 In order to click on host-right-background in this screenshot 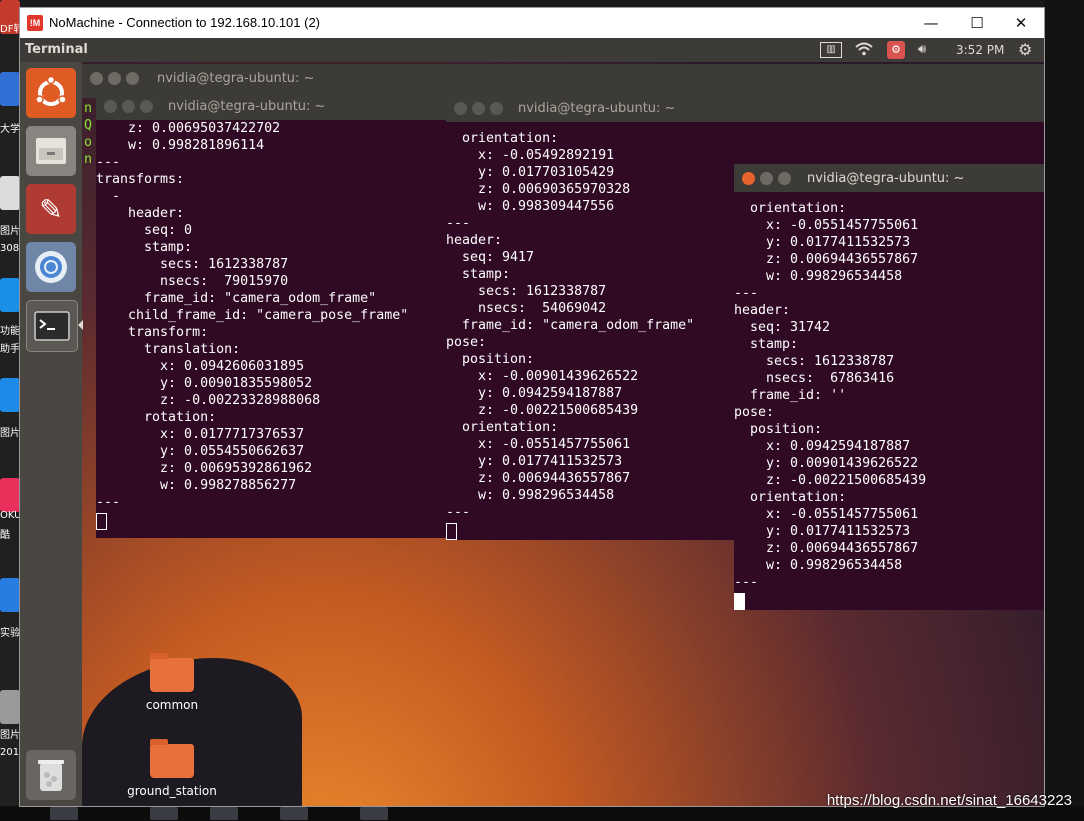, I will do `click(1064, 403)`.